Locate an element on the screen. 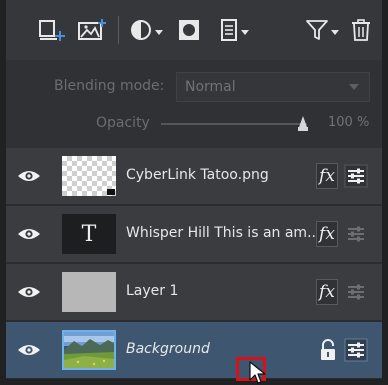 This screenshot has width=388, height=385. adjustment-button is located at coordinates (146, 30).